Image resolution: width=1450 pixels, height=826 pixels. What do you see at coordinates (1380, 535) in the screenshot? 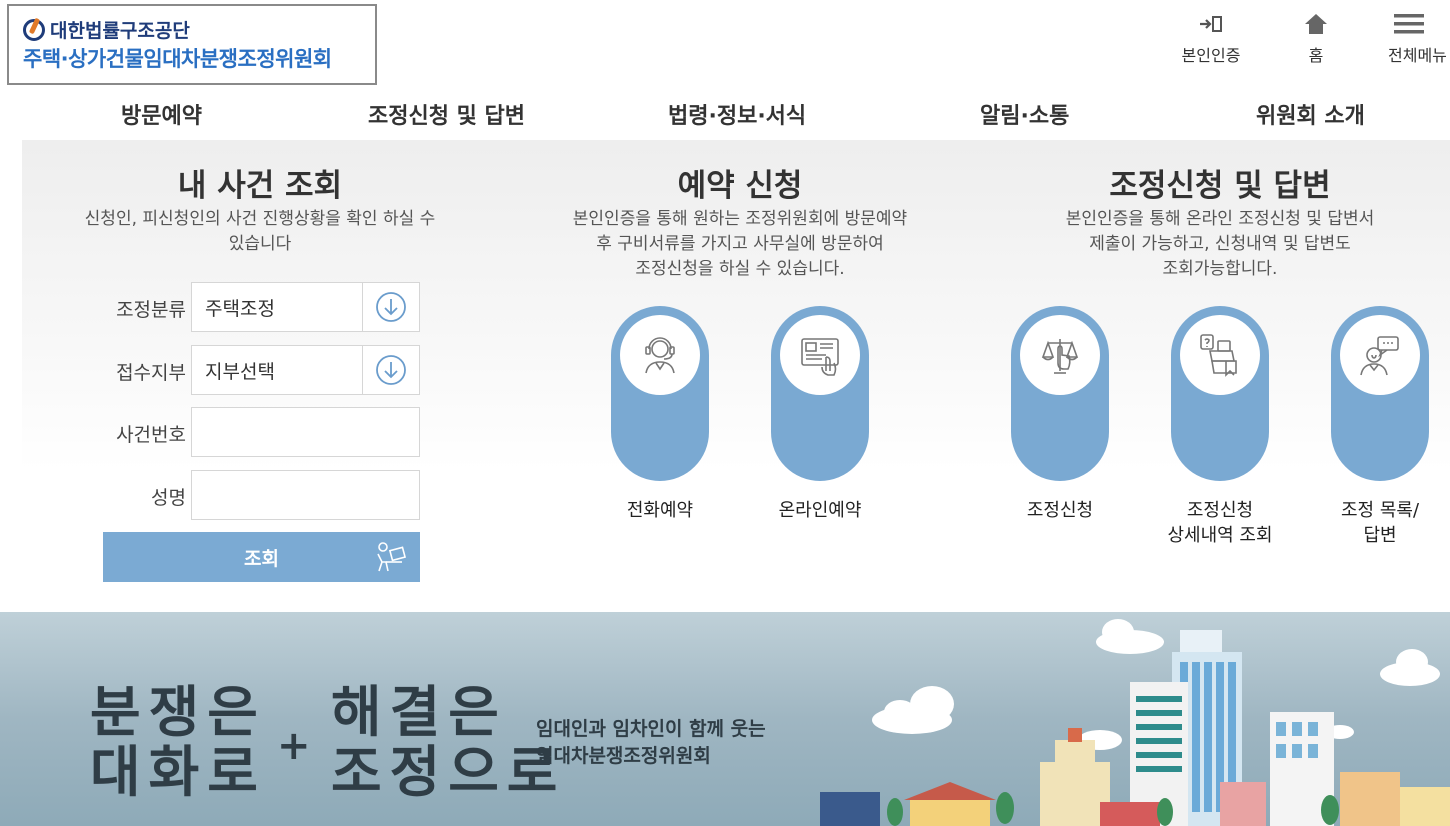
I see `mediation-list-label-line2: 답변` at bounding box center [1380, 535].